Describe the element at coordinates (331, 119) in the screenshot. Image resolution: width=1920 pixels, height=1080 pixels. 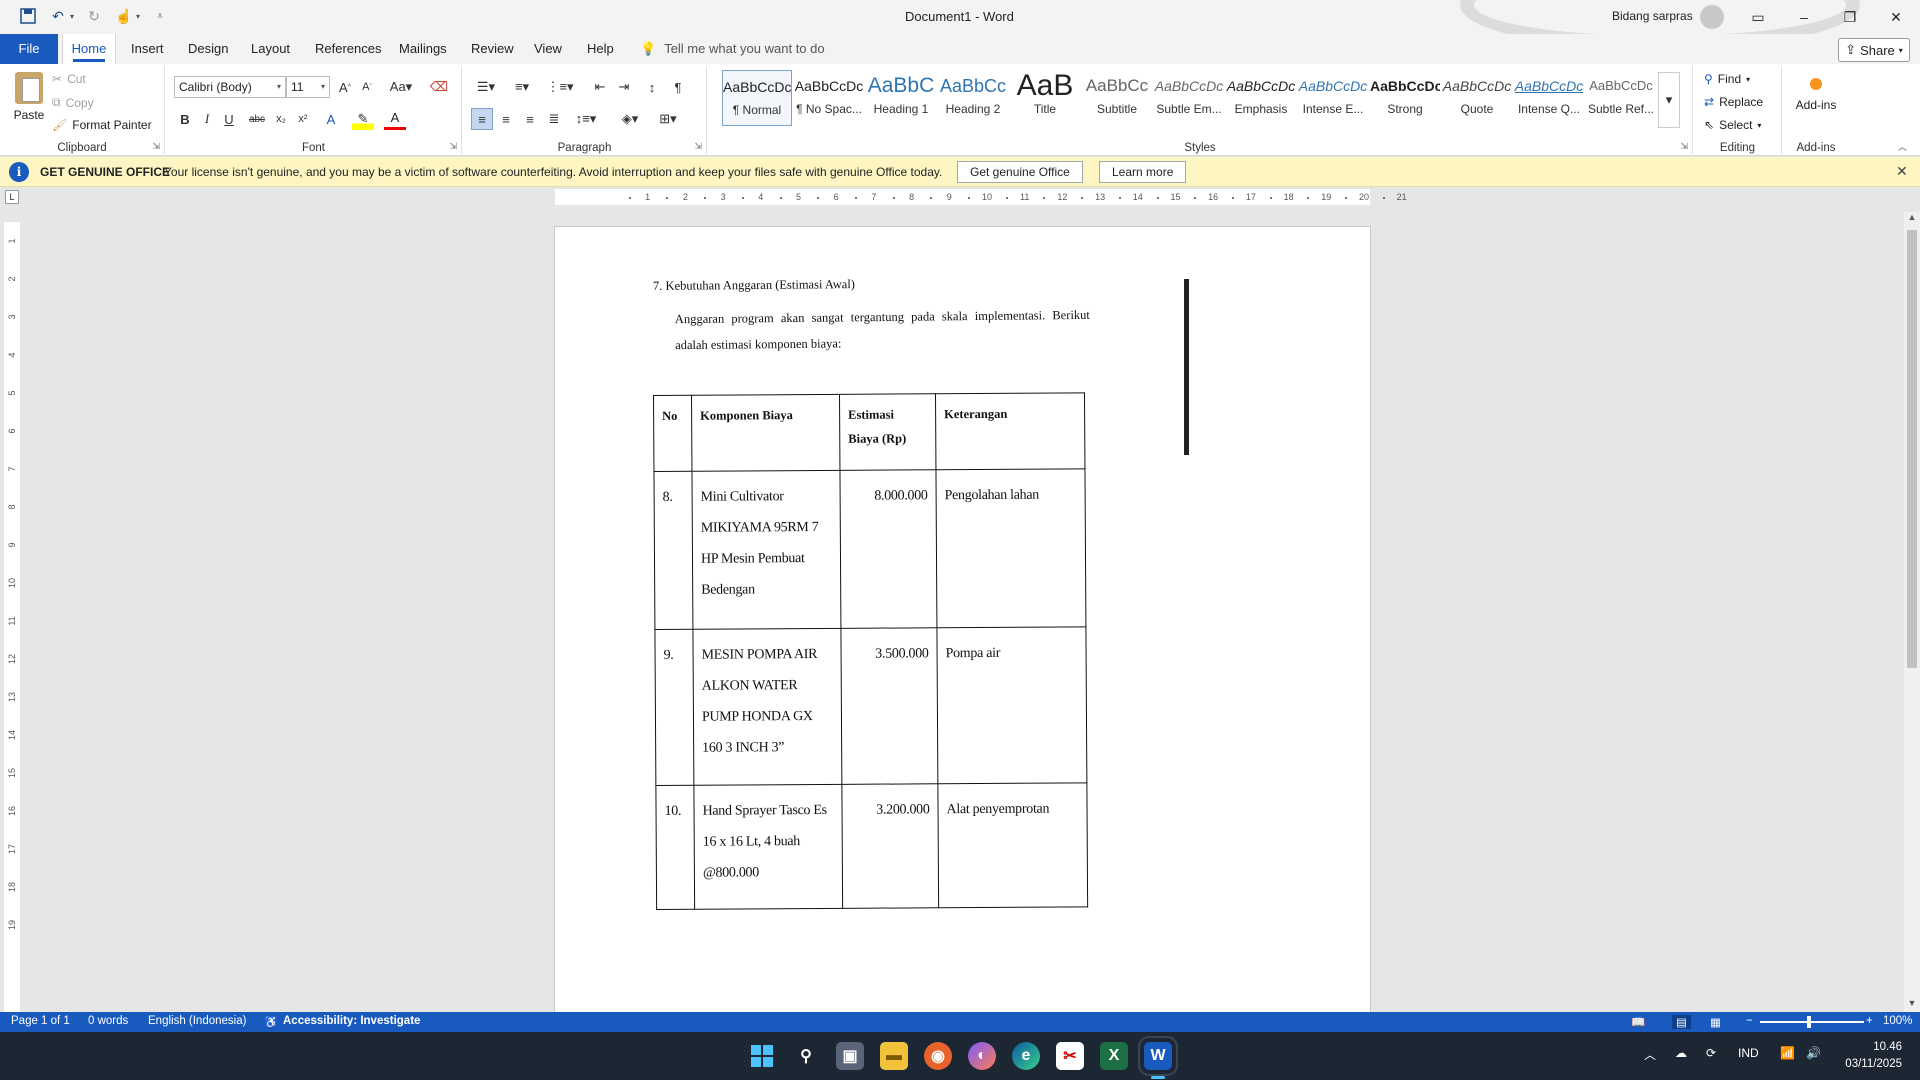
I see `text-effects-icon: A` at that location.